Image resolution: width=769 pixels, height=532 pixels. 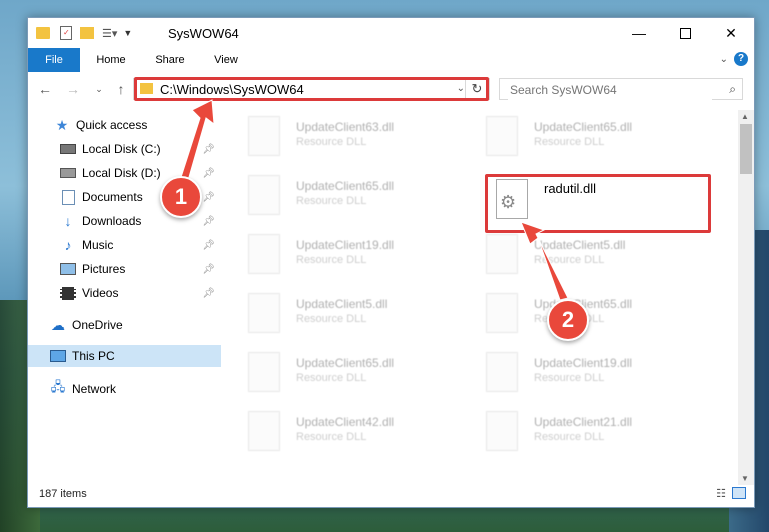 I want to click on file-name: UpdateClient19.dll, so click(x=583, y=363).